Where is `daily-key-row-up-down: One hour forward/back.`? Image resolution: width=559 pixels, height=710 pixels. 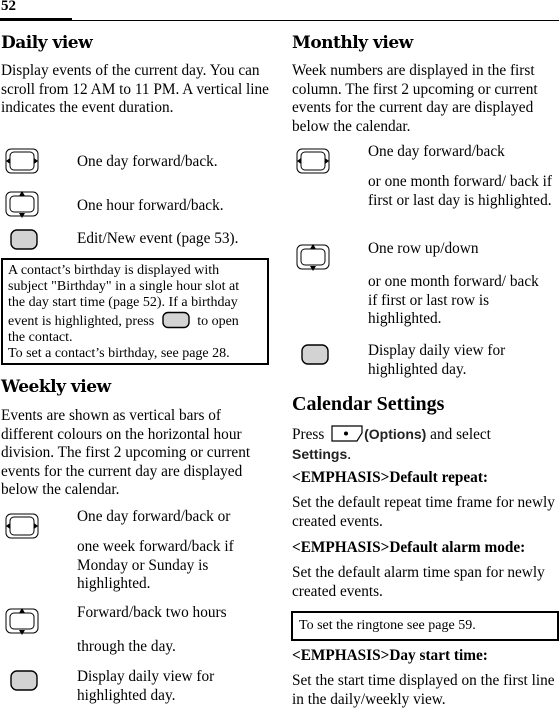 daily-key-row-up-down: One hour forward/back. is located at coordinates (136, 205).